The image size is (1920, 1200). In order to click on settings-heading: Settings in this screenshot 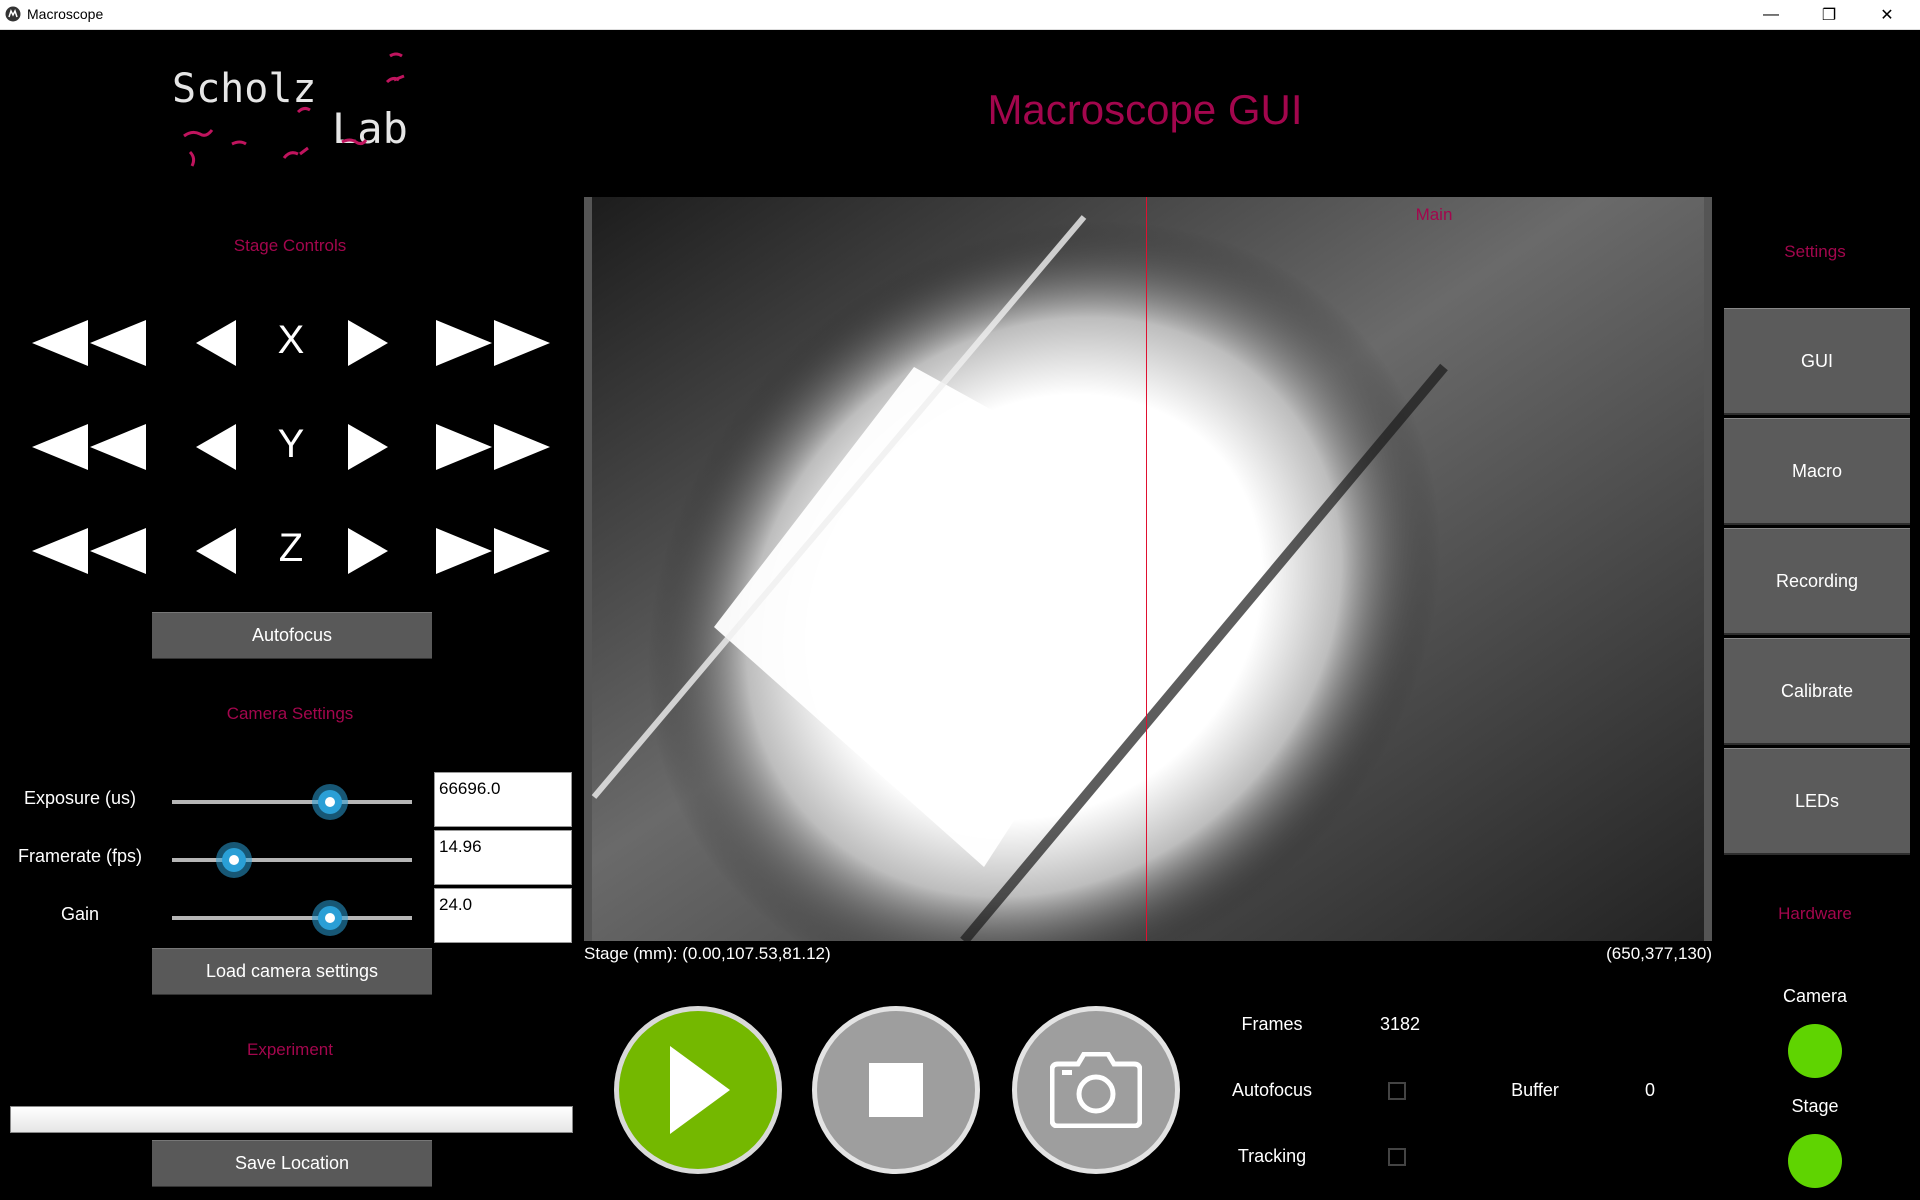, I will do `click(1815, 251)`.